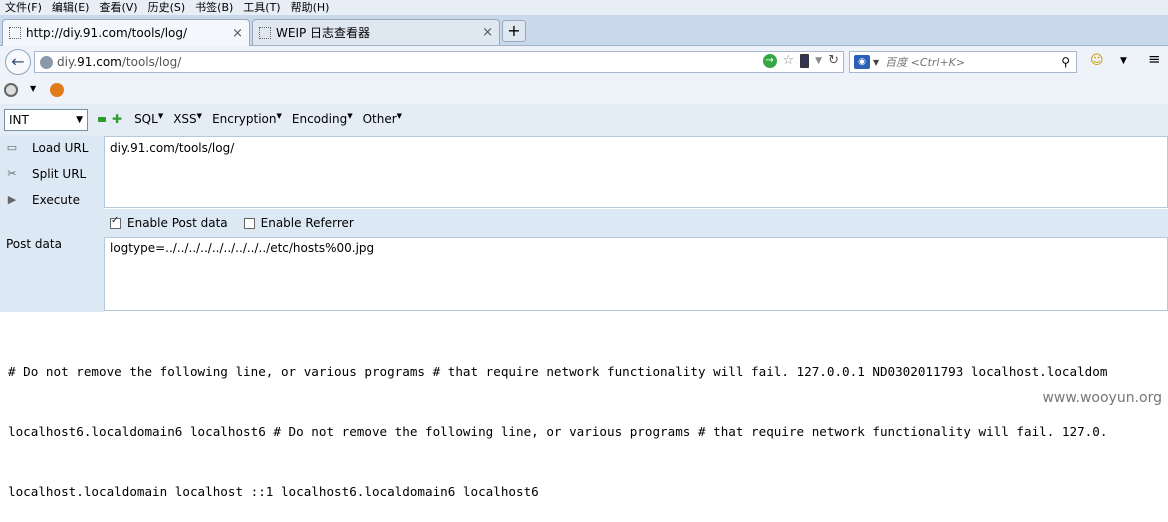  I want to click on tab-weip: WEIP 日志查看器 ×, so click(376, 32).